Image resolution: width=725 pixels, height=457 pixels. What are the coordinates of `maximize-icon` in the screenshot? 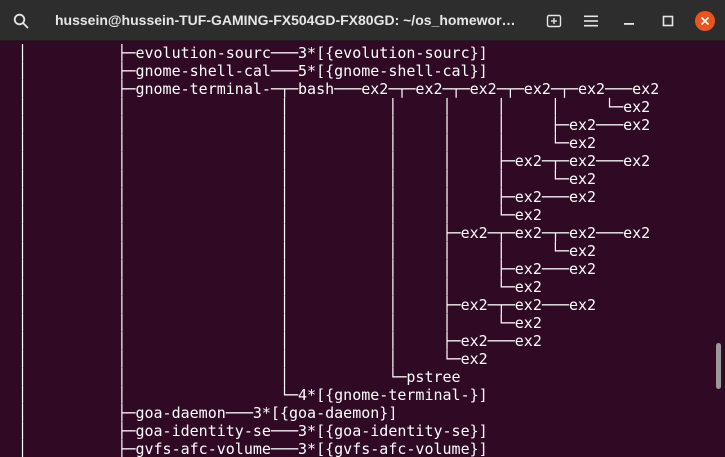 It's located at (668, 20).